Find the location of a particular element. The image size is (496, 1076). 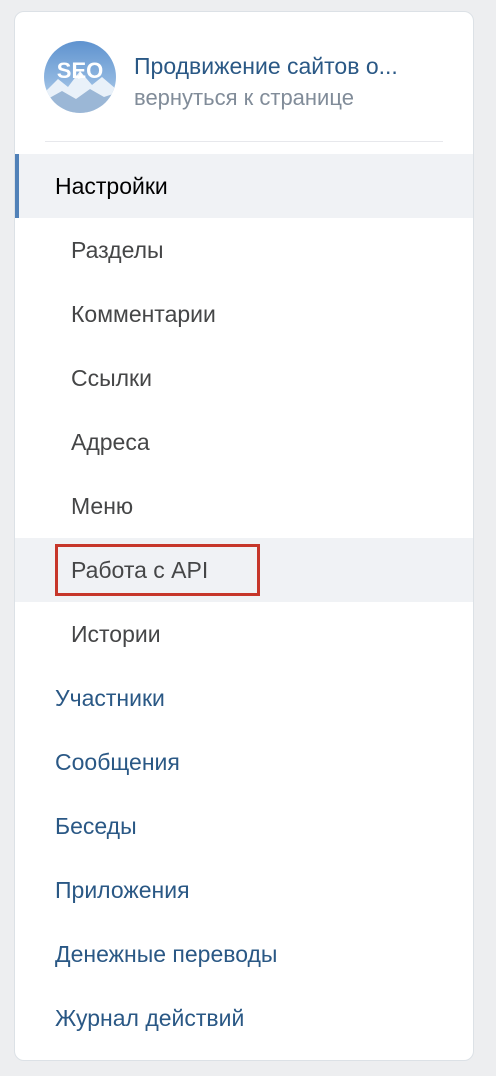

menu-item-messages: Сообщения is located at coordinates (244, 762).